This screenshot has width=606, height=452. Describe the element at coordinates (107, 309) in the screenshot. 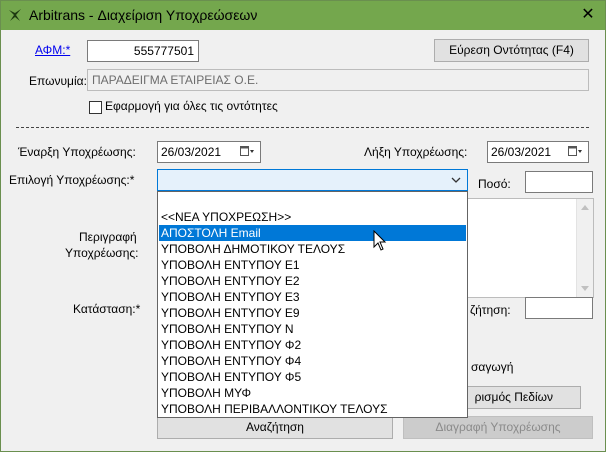

I see `status-label: Κατάσταση:*` at that location.